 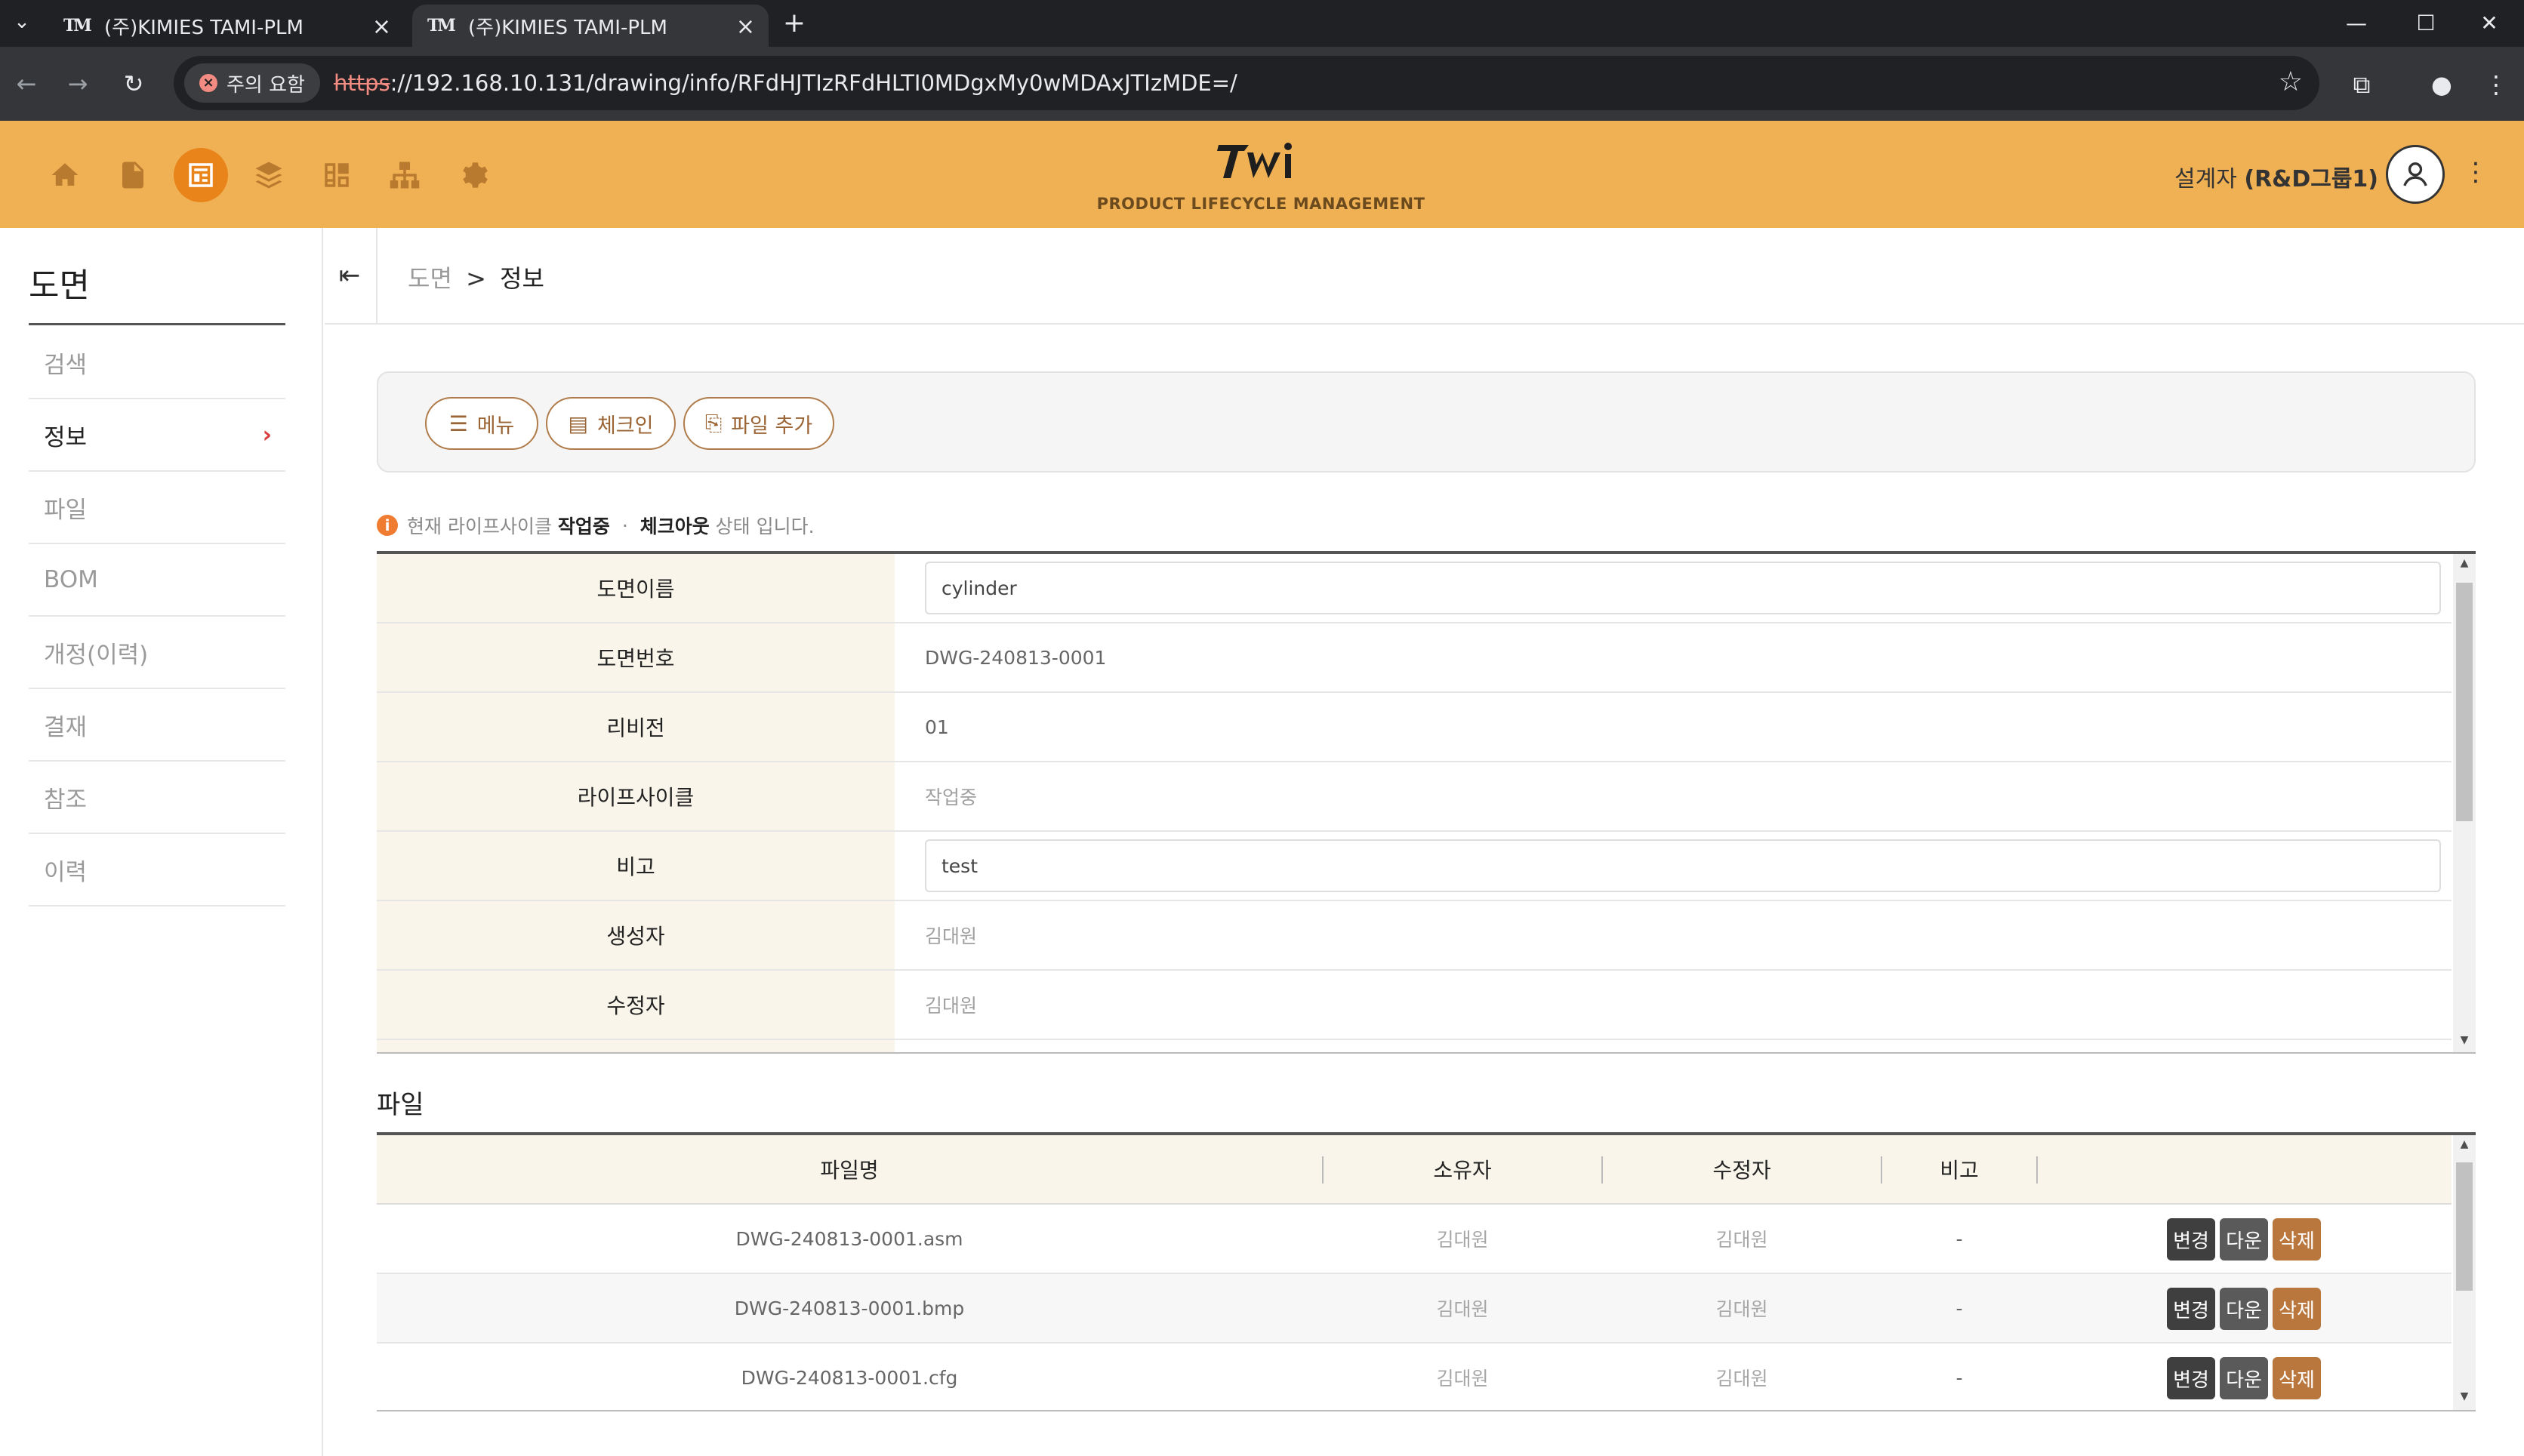 I want to click on file-name: DWG-240813-0001.cfg, so click(x=850, y=1377).